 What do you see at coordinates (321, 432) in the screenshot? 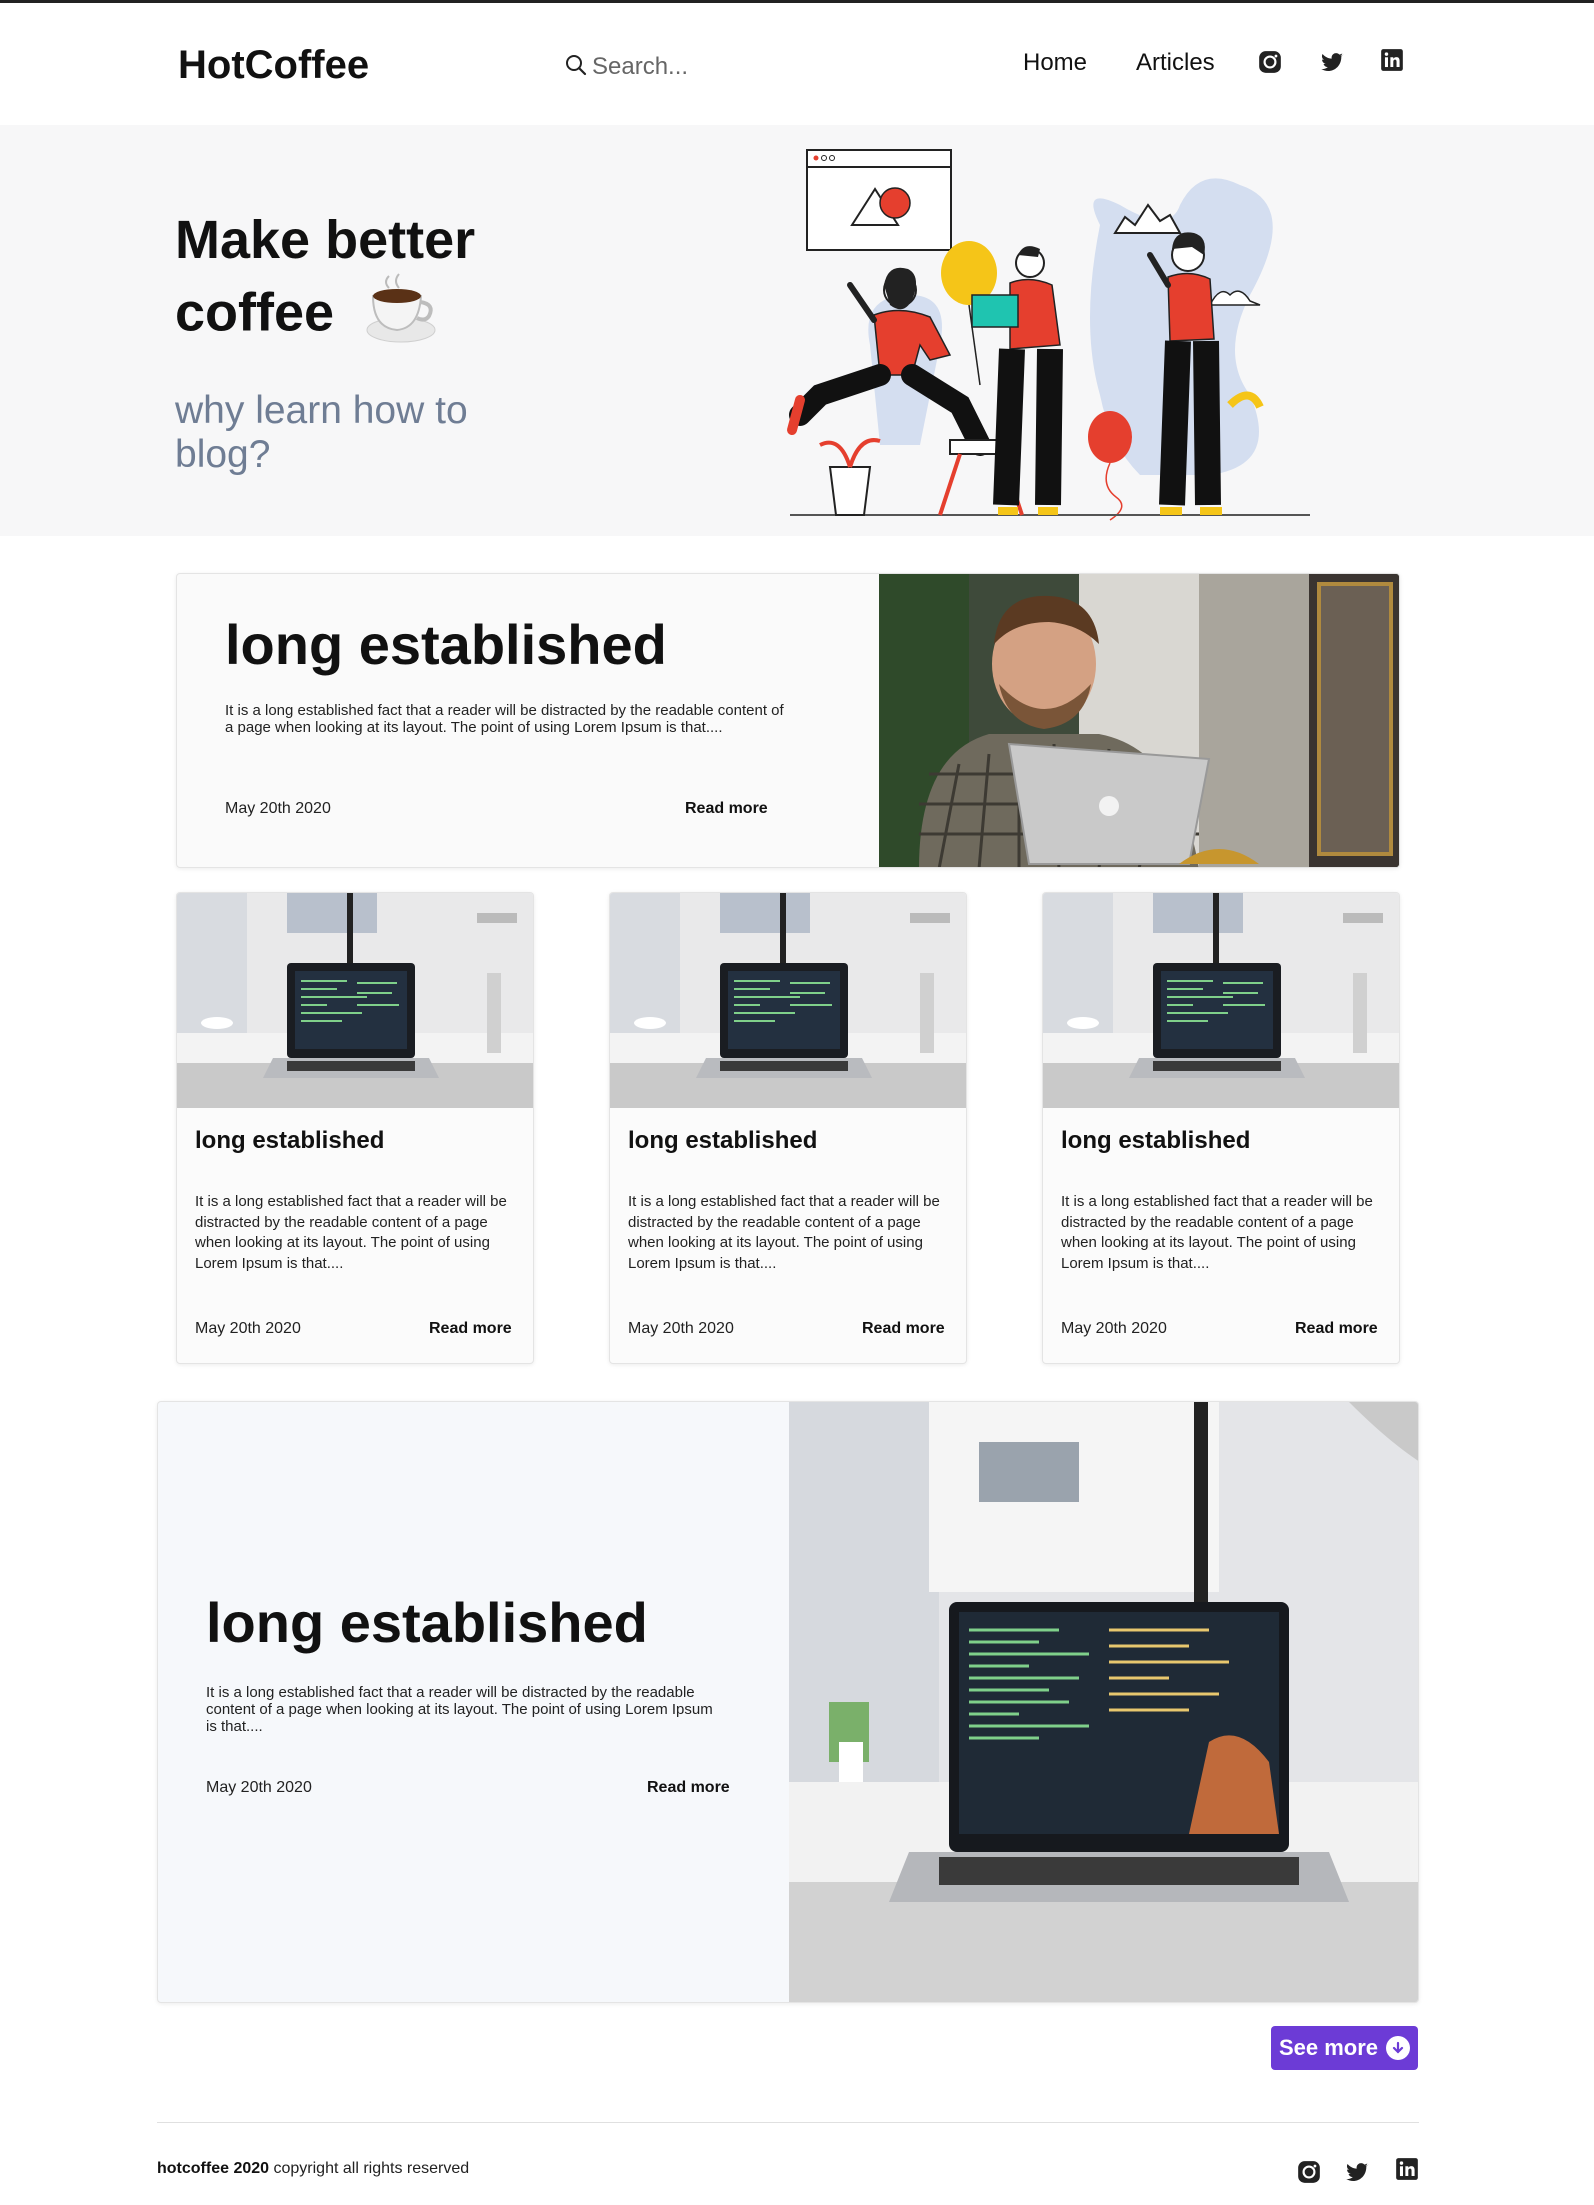
I see `hero-subtitle: why learn how to blog?` at bounding box center [321, 432].